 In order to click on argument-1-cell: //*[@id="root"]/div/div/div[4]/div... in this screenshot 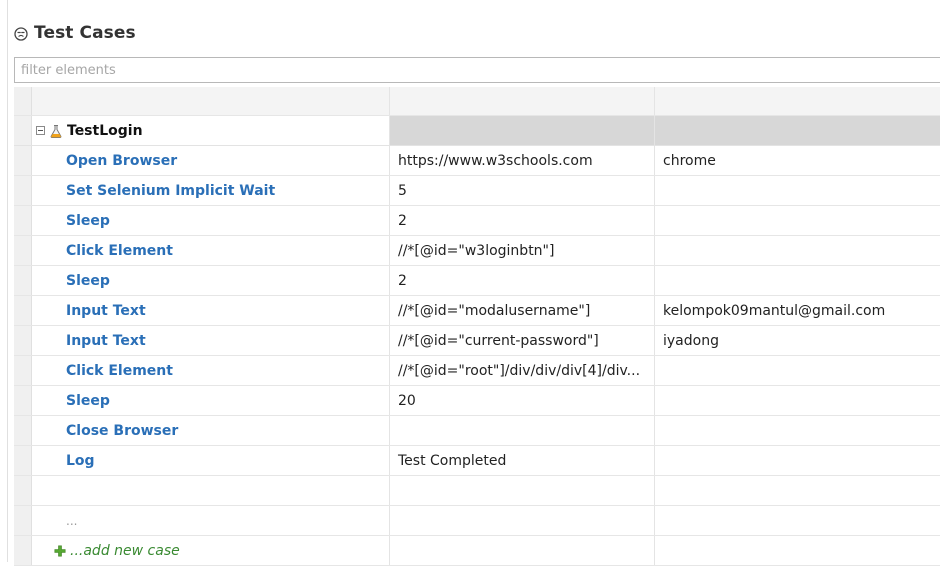, I will do `click(522, 370)`.